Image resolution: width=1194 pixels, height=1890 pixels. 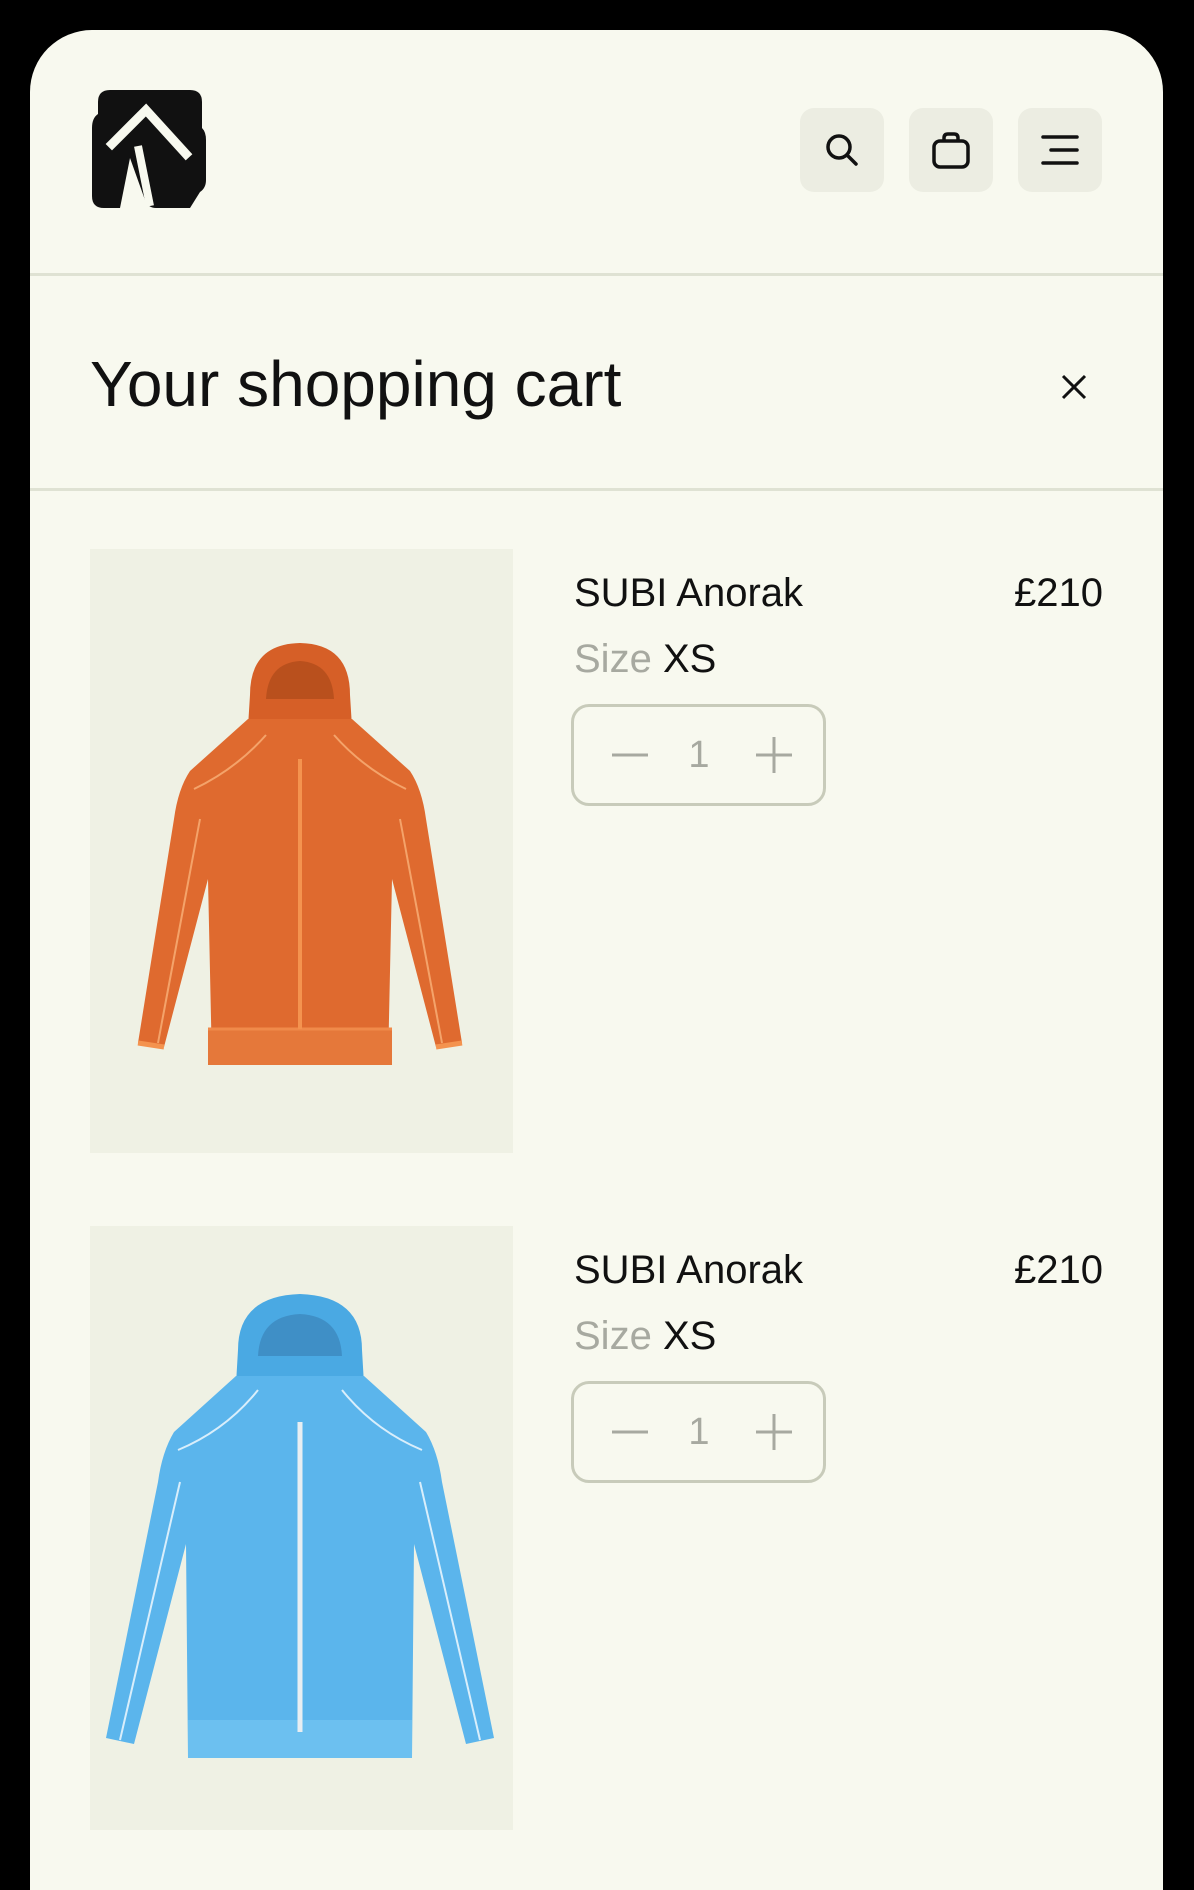 I want to click on search-button, so click(x=842, y=150).